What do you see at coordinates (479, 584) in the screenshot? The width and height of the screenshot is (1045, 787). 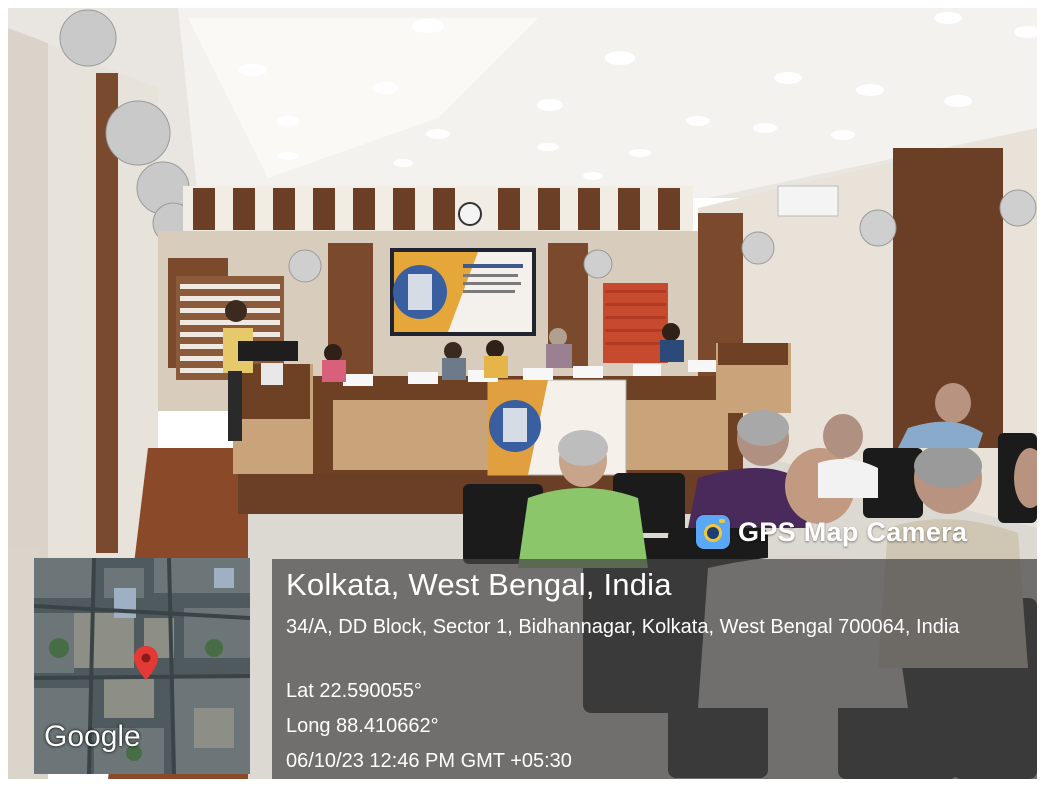 I see `location-city: Kolkata, West Bengal, India` at bounding box center [479, 584].